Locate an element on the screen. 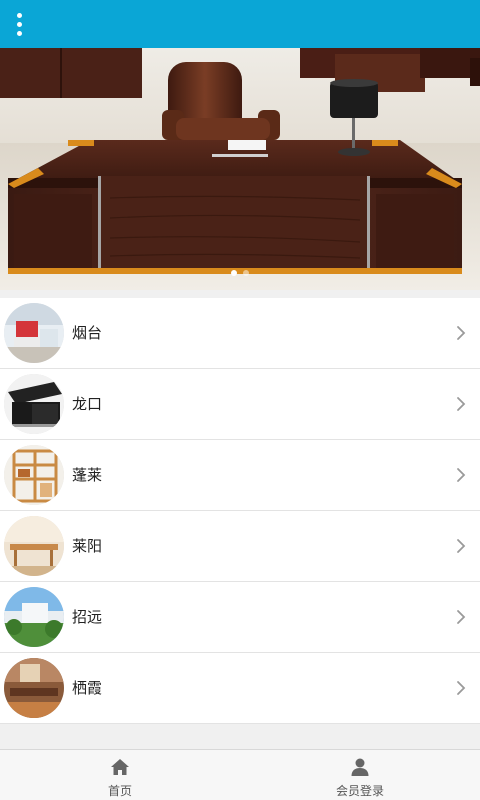  list-item-label: 蓬莱 is located at coordinates (87, 475).